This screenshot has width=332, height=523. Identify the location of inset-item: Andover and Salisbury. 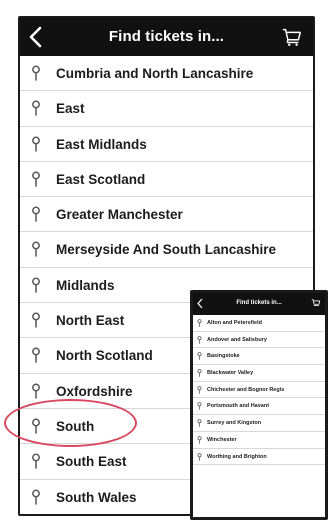
(259, 340).